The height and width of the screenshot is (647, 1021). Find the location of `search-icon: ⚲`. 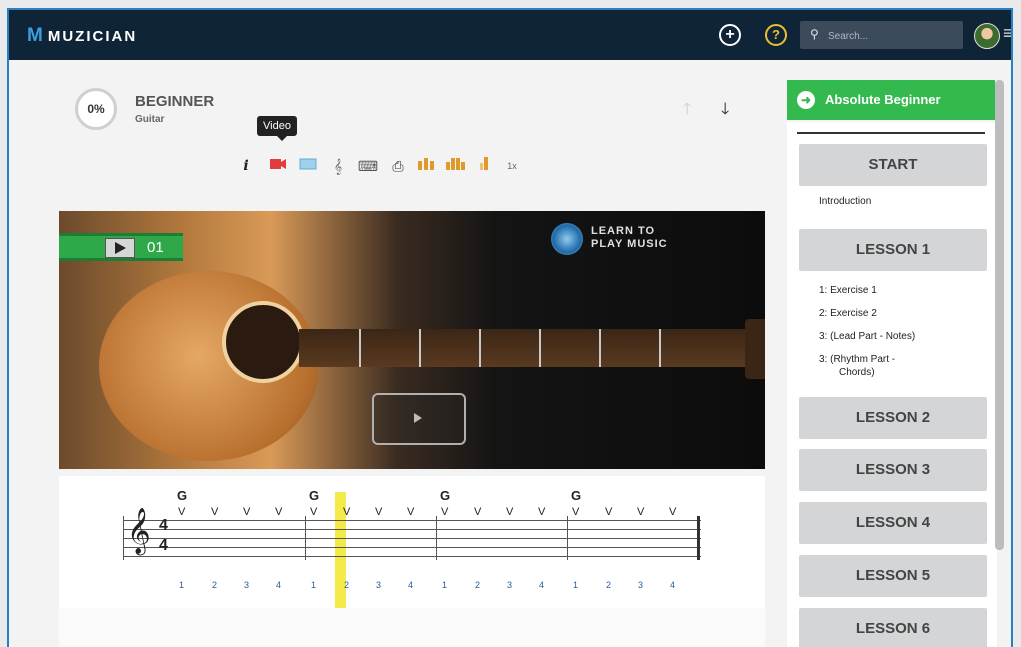

search-icon: ⚲ is located at coordinates (814, 34).